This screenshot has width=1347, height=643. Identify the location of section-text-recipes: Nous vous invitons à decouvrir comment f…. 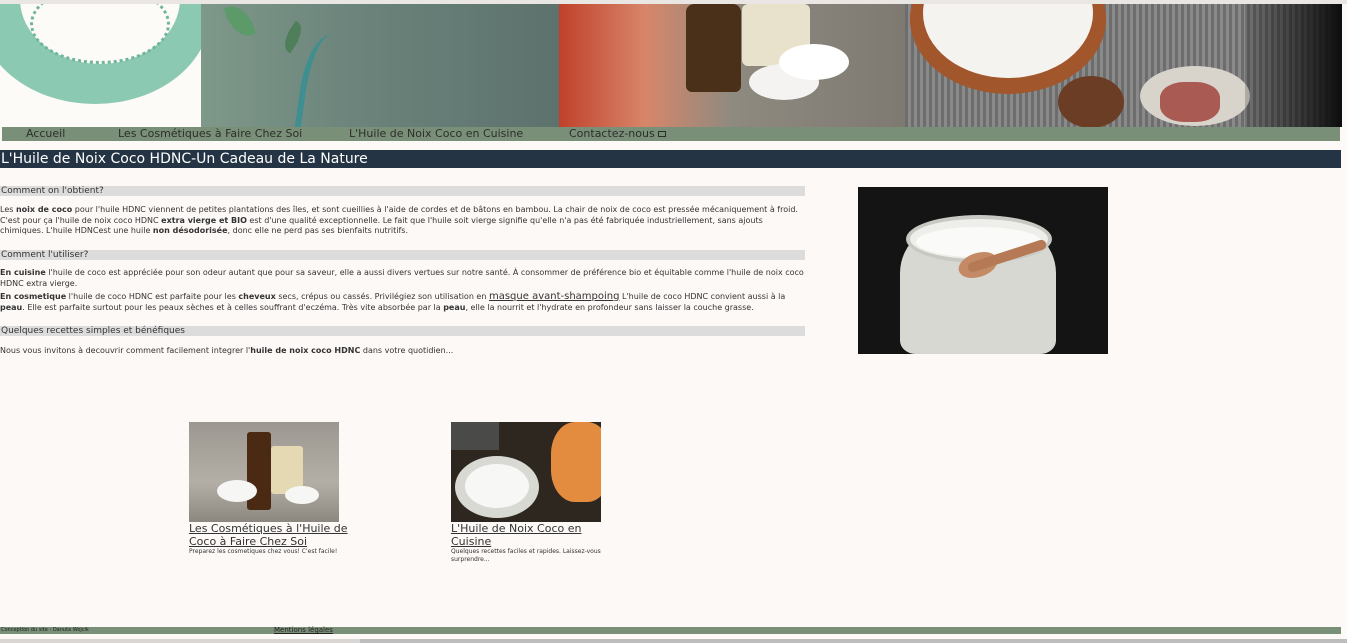
(227, 350).